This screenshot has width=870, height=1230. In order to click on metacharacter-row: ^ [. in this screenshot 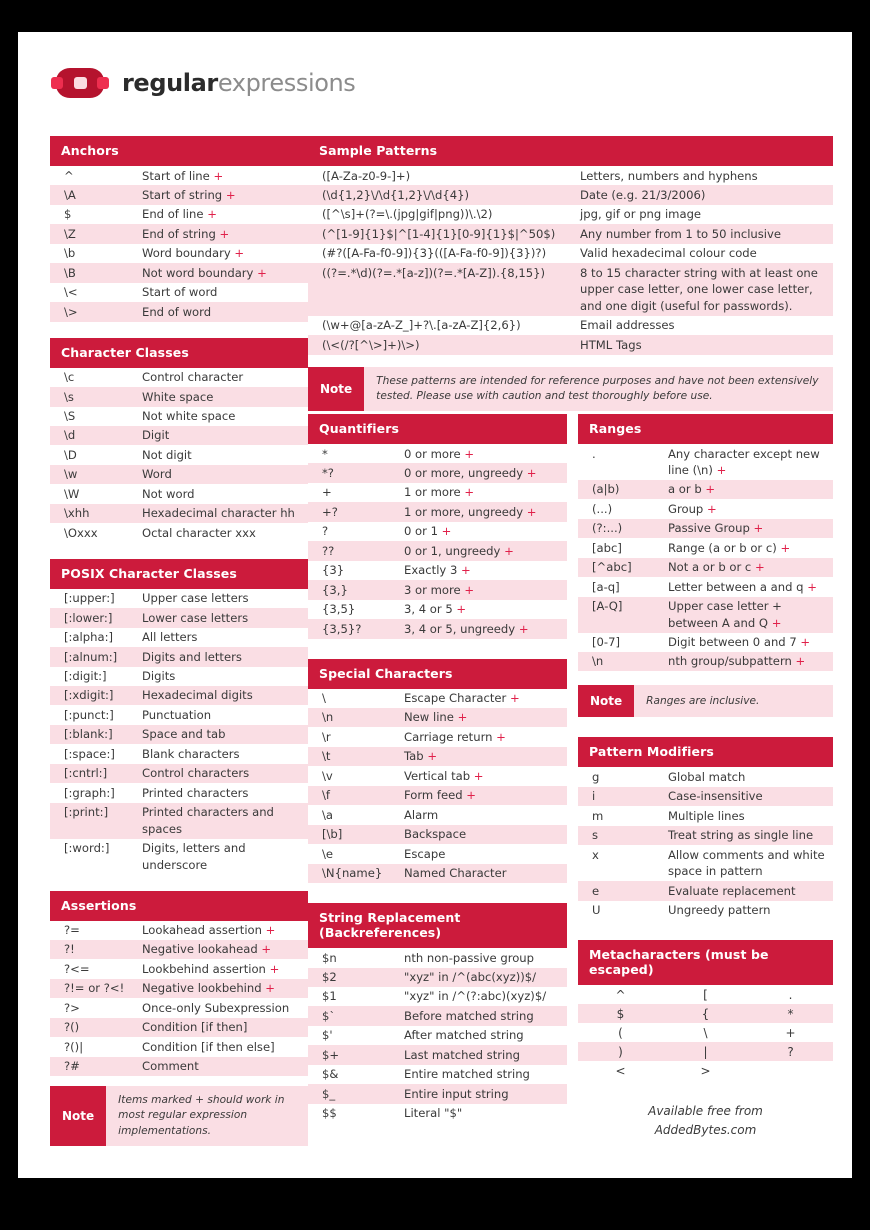, I will do `click(705, 994)`.